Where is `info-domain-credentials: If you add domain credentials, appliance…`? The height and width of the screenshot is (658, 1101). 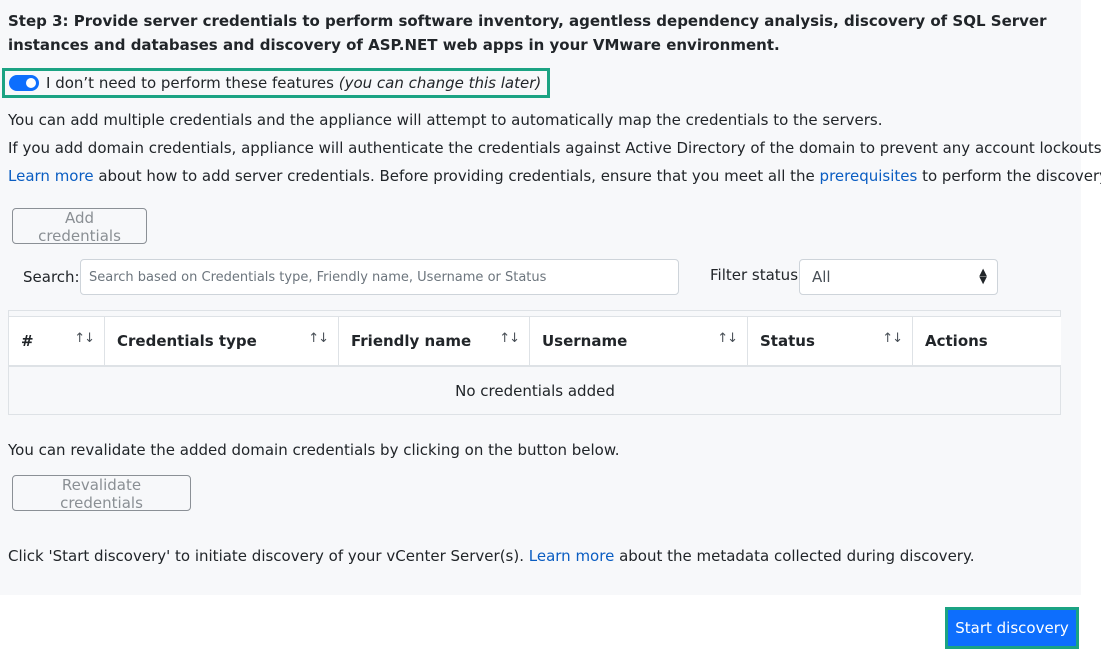 info-domain-credentials: If you add domain credentials, appliance… is located at coordinates (554, 148).